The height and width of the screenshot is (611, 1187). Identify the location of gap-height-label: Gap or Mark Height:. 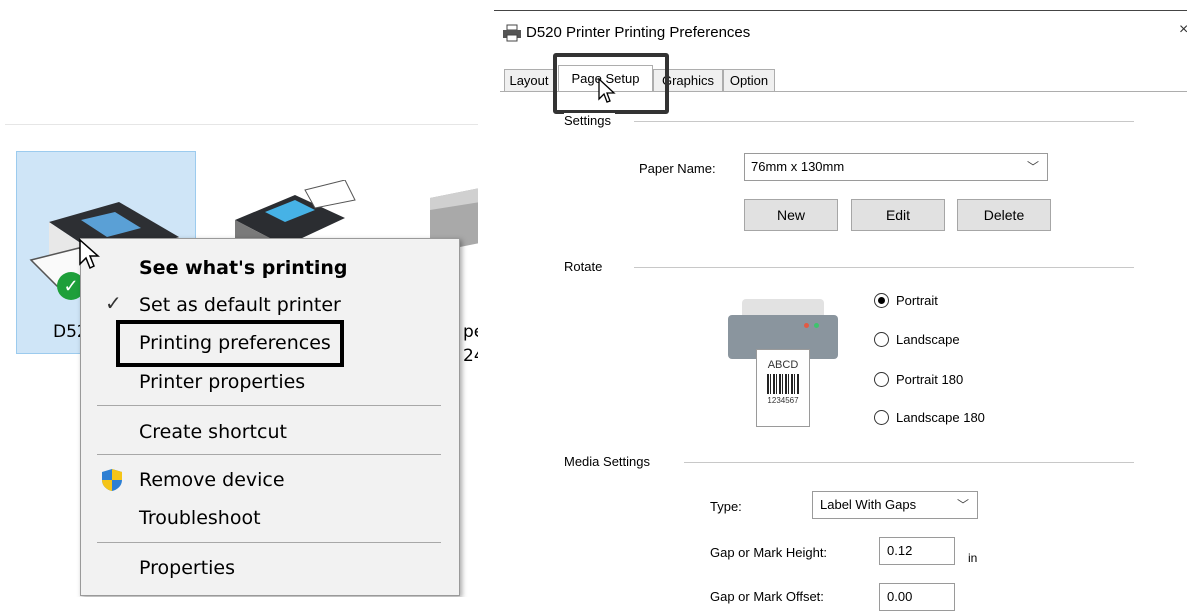
(769, 552).